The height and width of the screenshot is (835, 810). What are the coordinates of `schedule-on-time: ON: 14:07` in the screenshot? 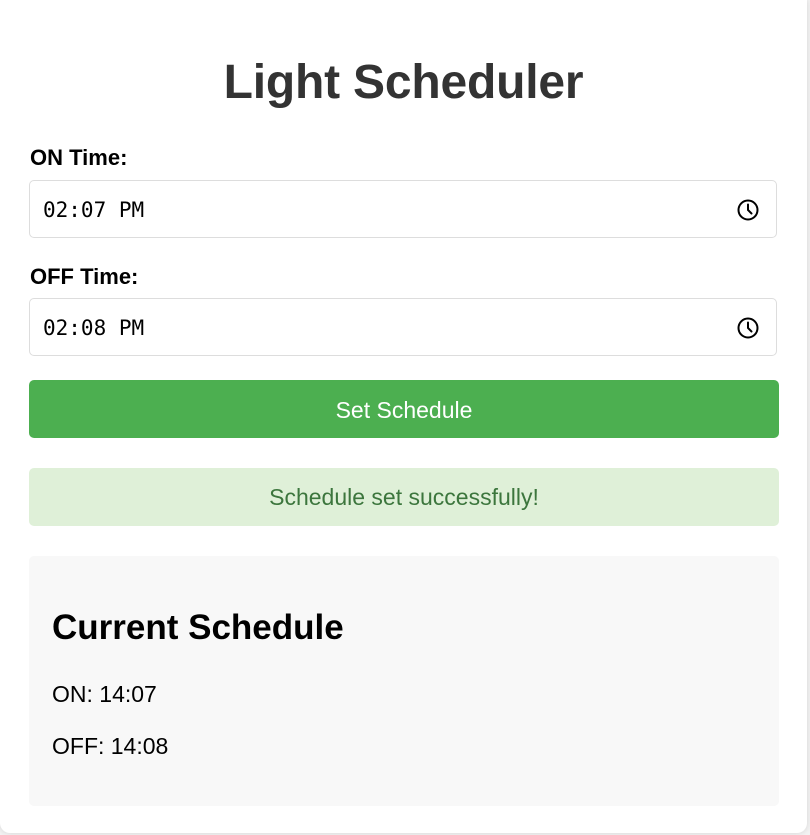 It's located at (104, 694).